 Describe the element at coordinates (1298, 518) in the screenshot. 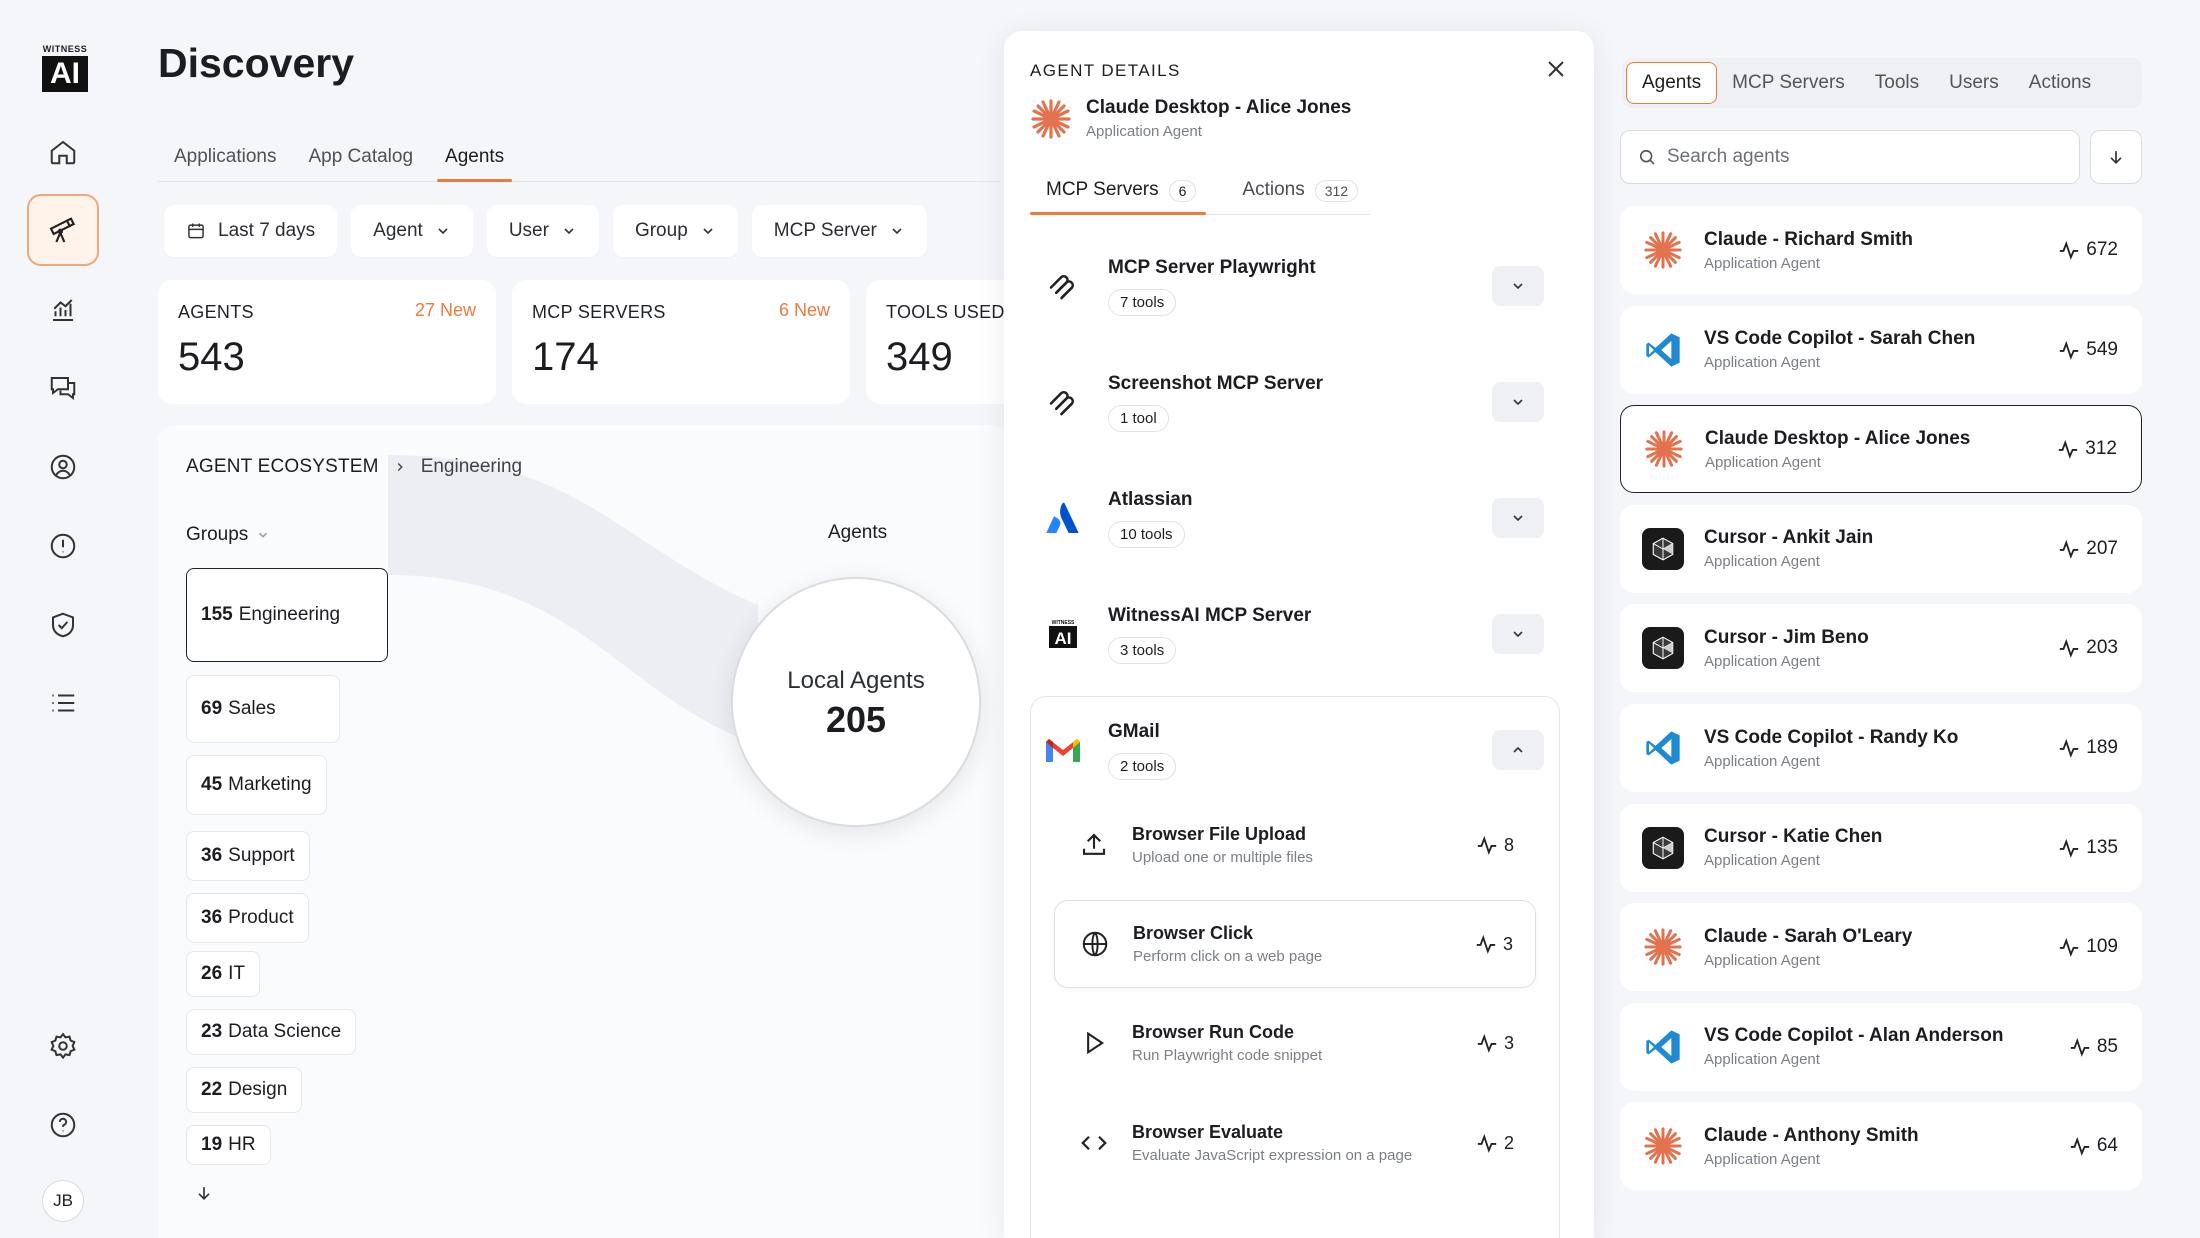

I see `server-row: Atlassian 10 tools` at that location.